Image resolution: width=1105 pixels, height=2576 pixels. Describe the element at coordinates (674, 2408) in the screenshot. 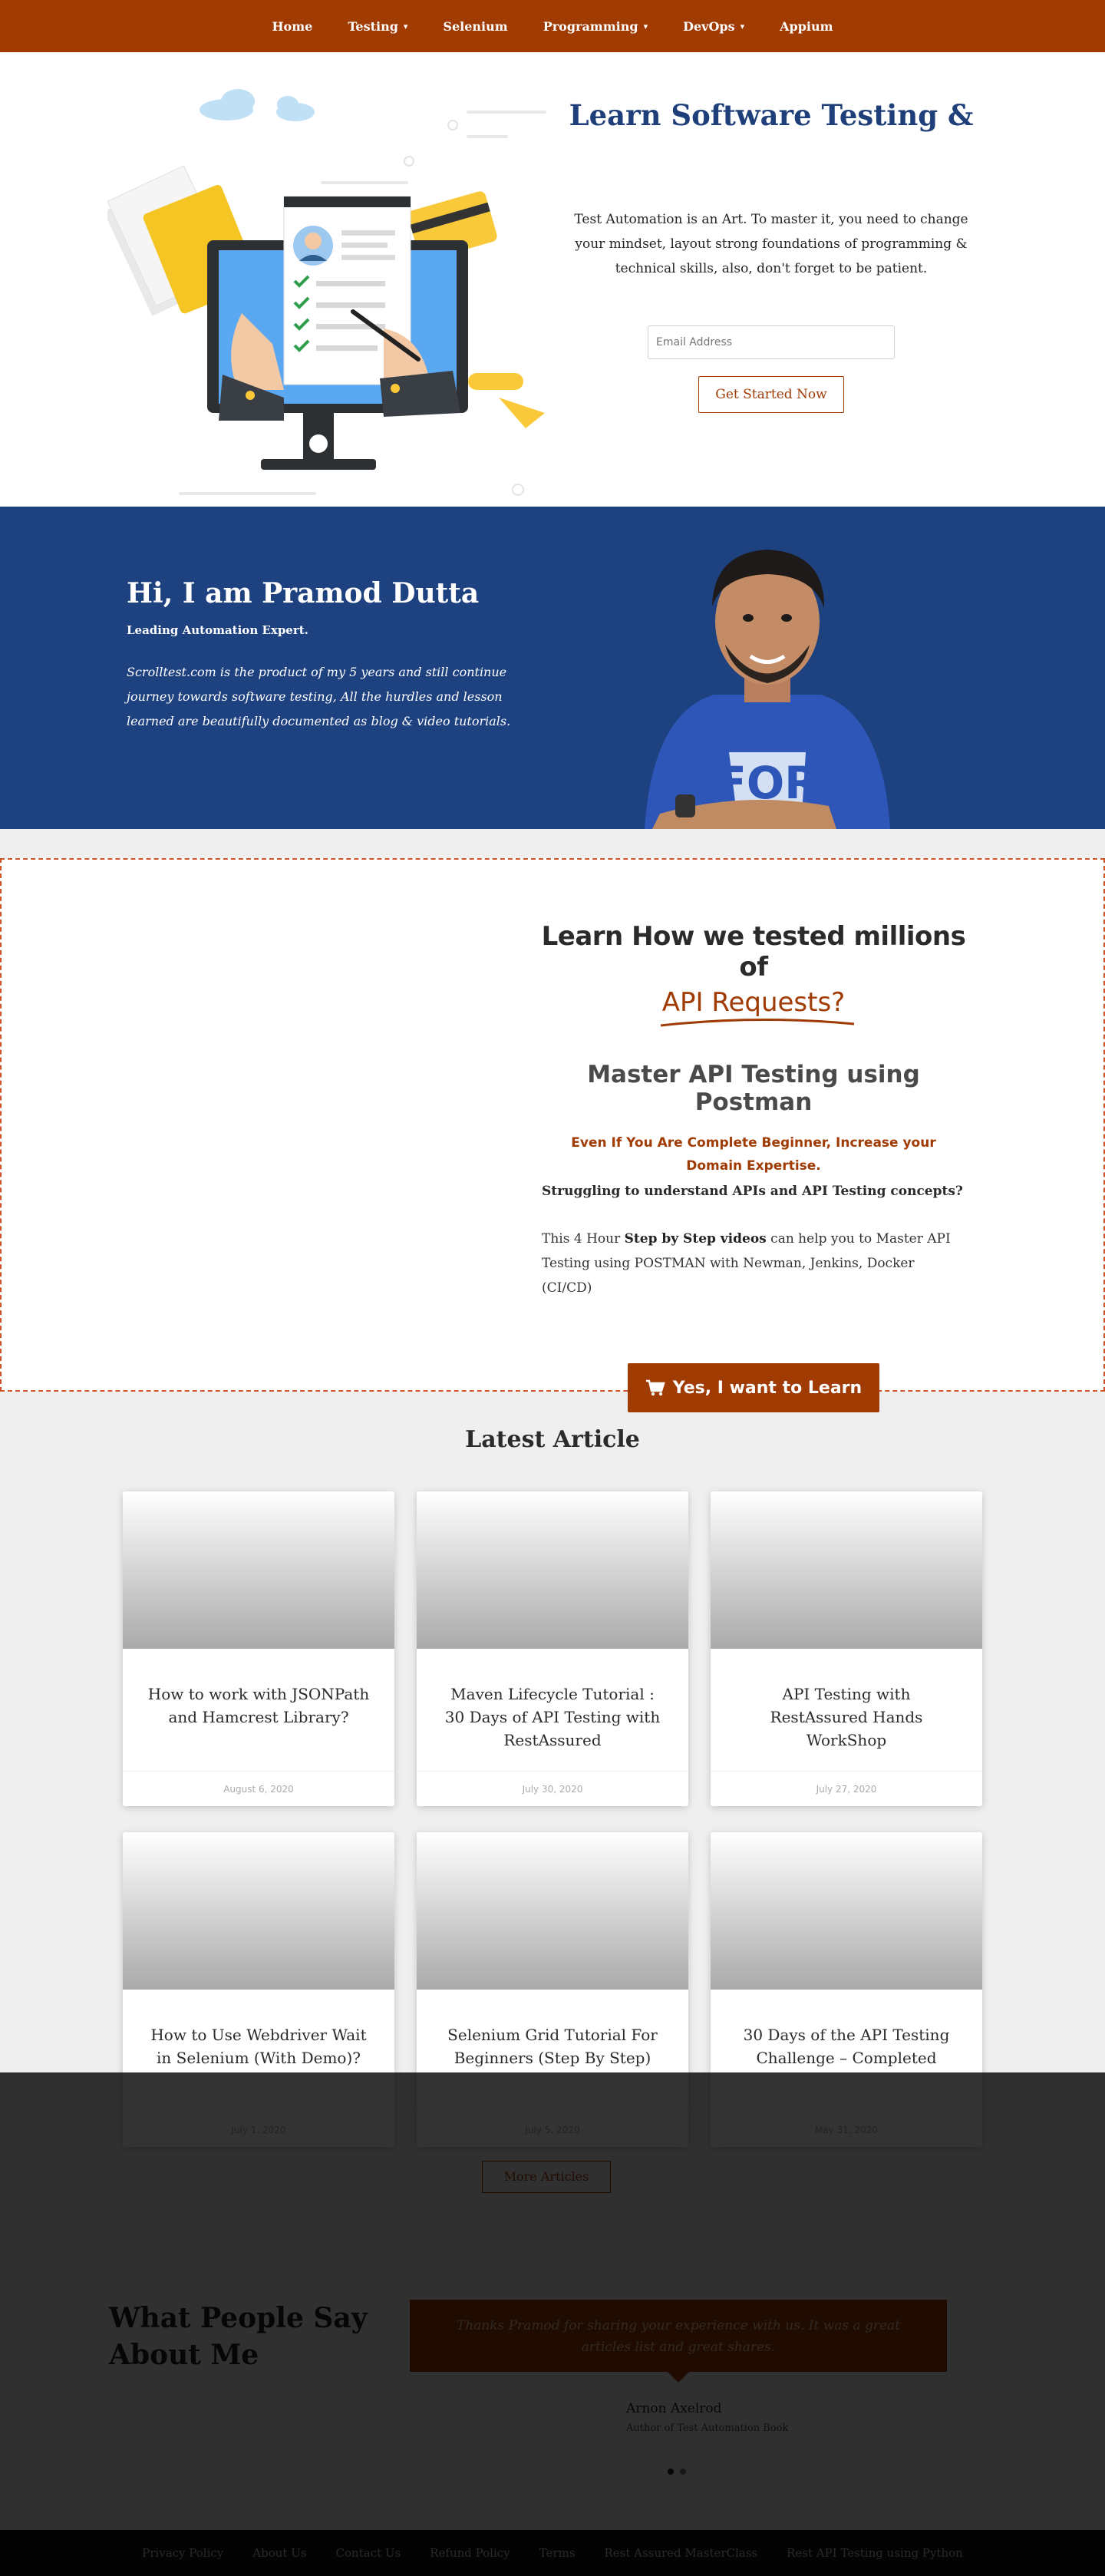

I see `testimonial-author: Arnon Axelrod` at that location.